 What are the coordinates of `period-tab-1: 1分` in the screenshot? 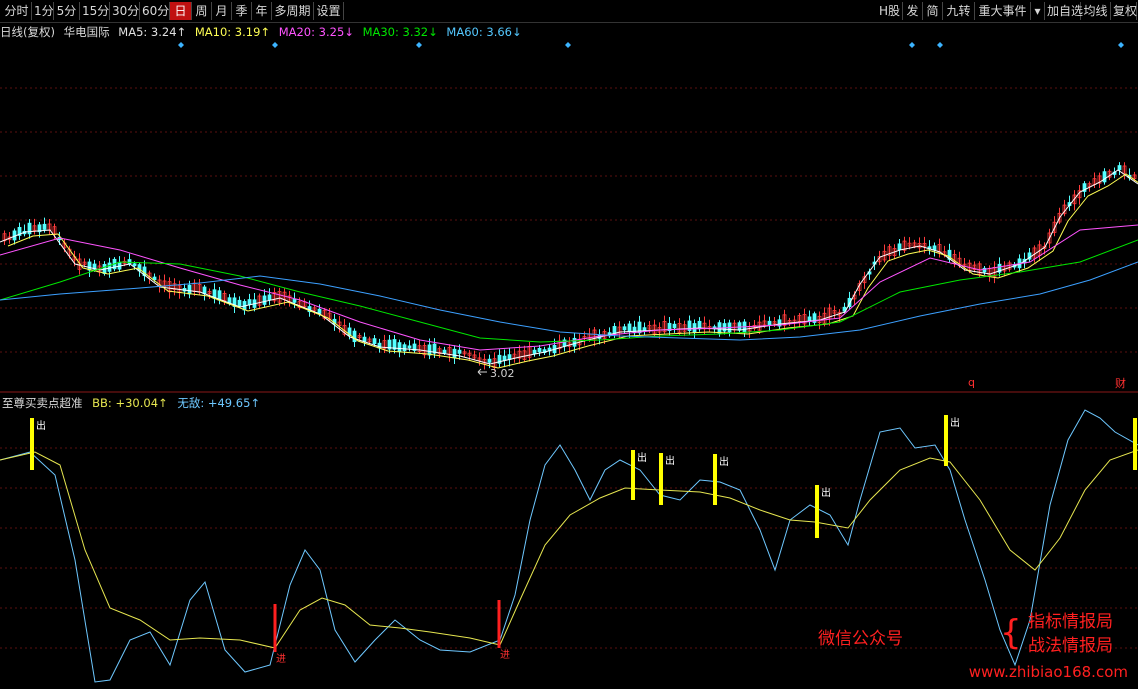 It's located at (43, 11).